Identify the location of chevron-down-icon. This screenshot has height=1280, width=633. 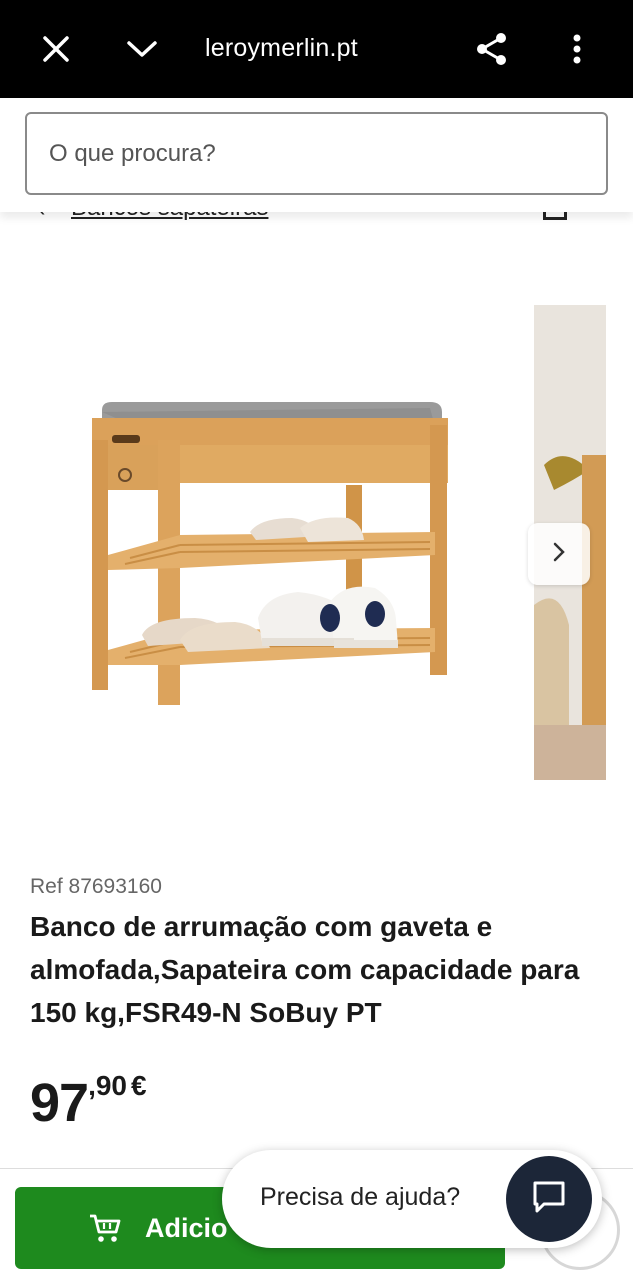
(142, 49).